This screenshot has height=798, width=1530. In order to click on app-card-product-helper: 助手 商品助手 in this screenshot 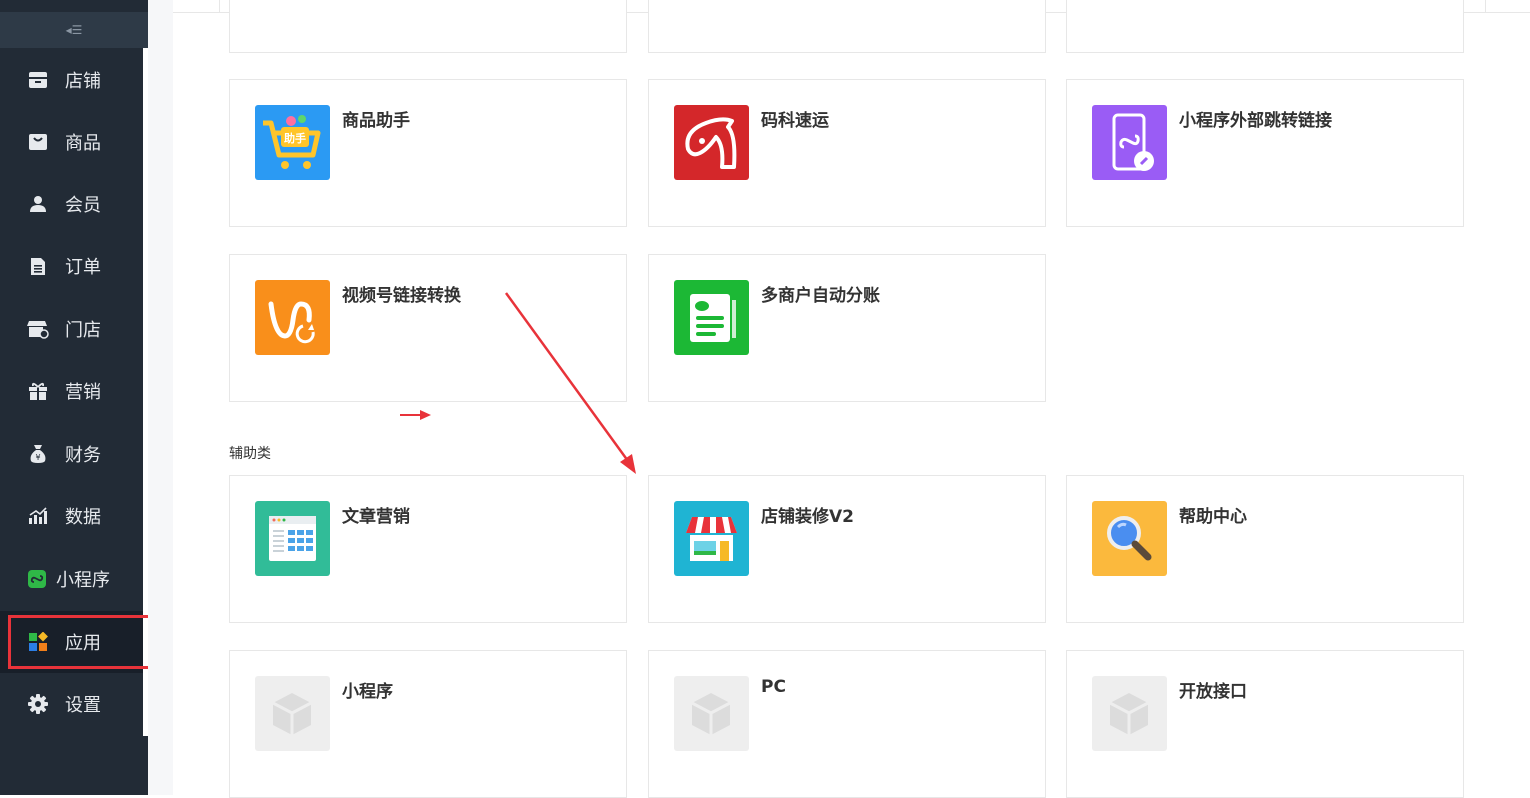, I will do `click(428, 153)`.